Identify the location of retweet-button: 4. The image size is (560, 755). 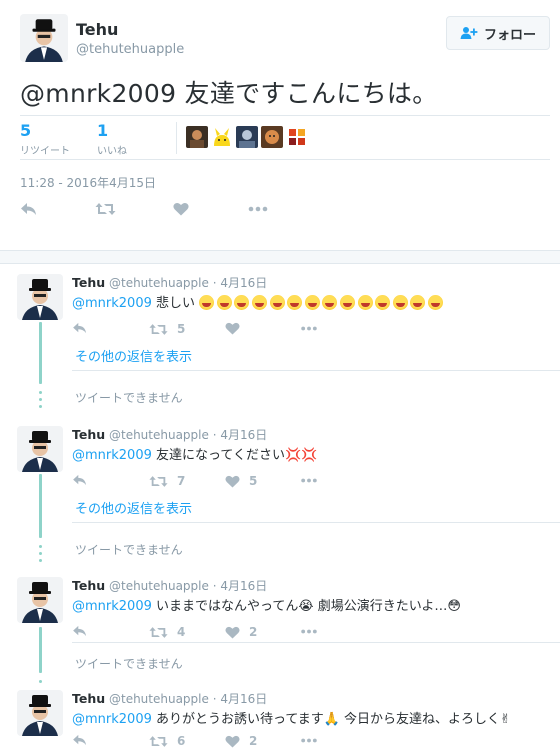
(167, 632).